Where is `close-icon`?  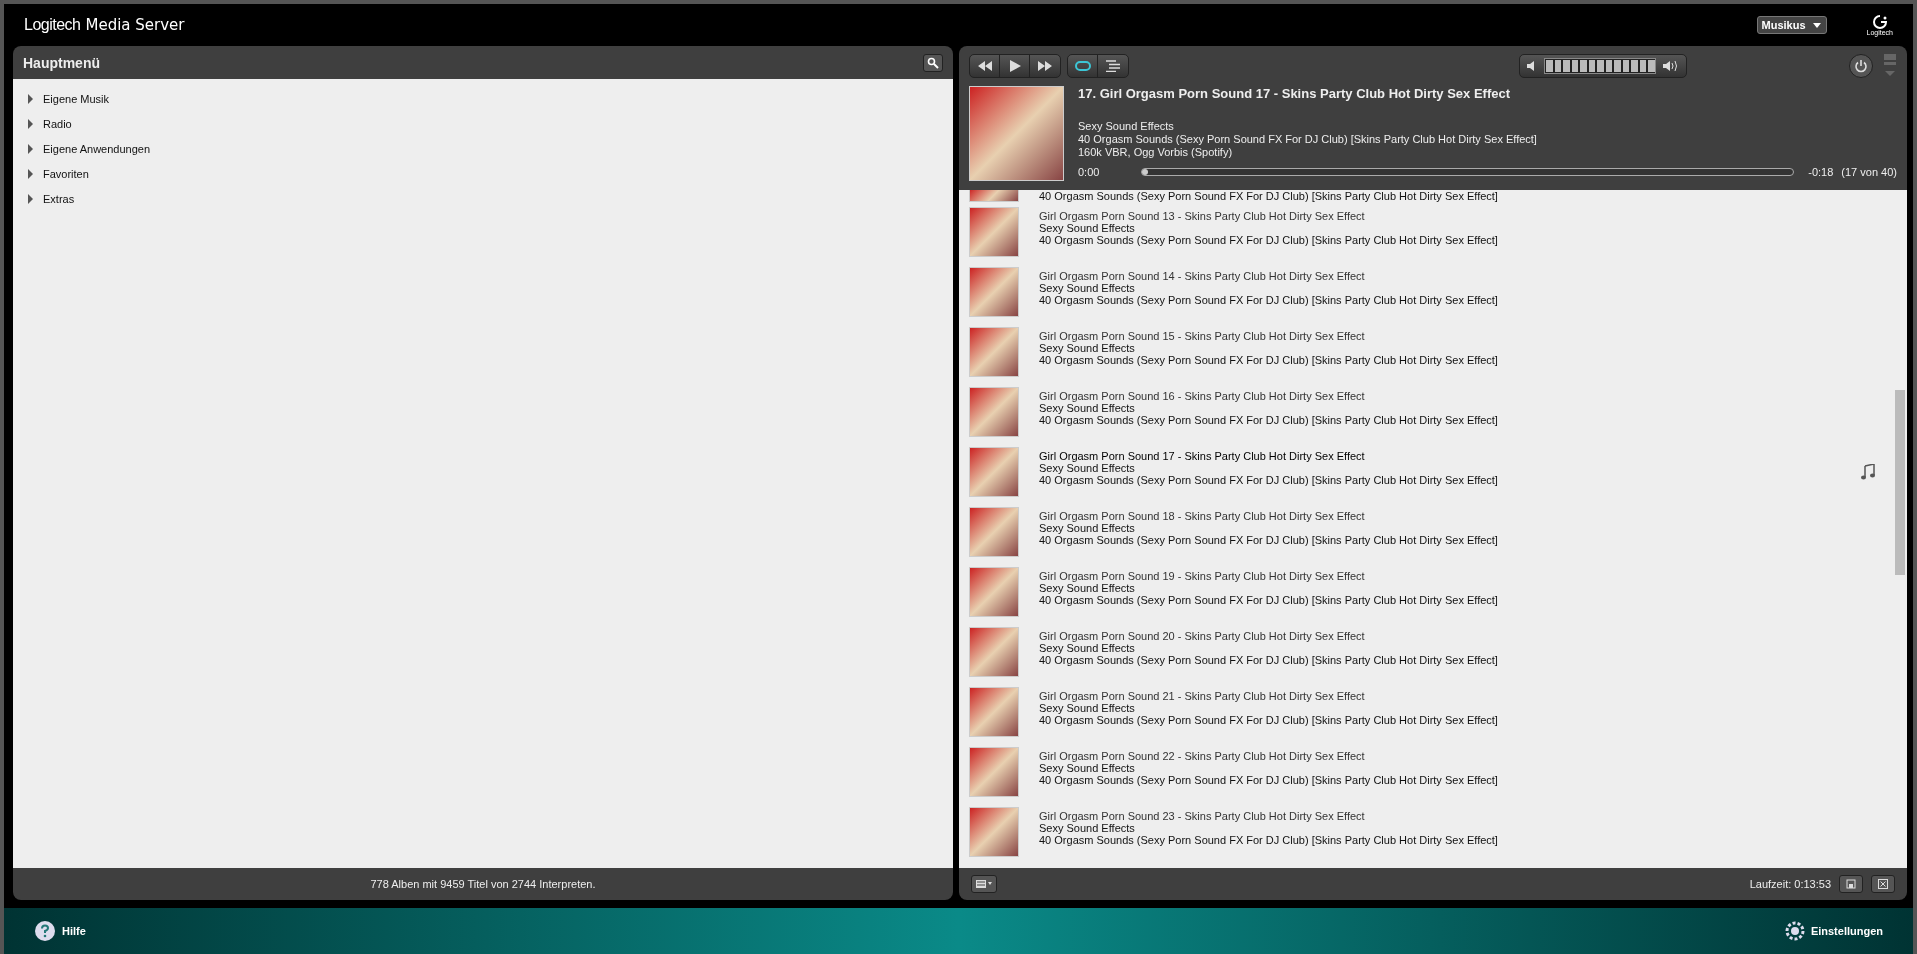
close-icon is located at coordinates (1883, 884).